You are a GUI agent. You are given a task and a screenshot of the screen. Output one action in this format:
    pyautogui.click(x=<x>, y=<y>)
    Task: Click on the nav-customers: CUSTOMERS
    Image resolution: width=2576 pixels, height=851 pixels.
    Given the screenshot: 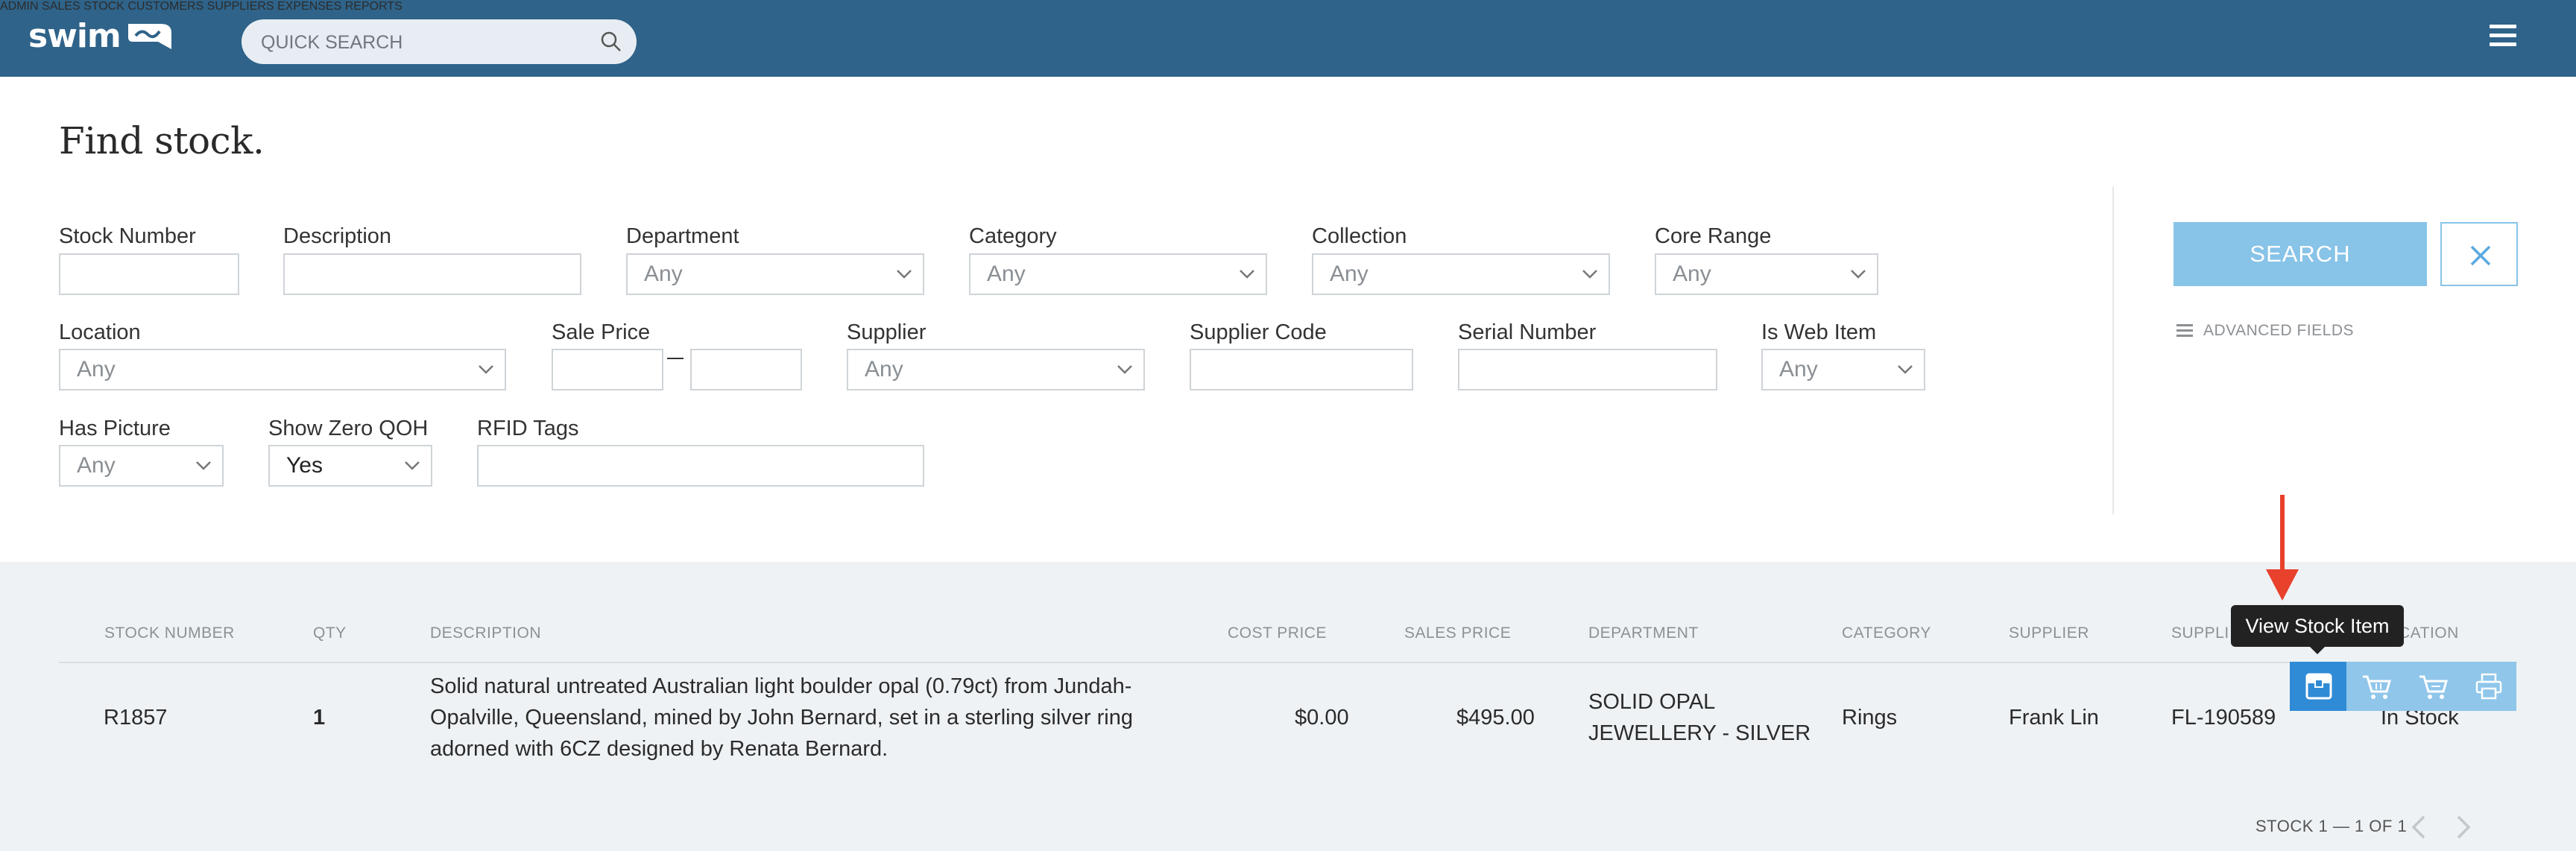 What is the action you would take?
    pyautogui.click(x=165, y=6)
    